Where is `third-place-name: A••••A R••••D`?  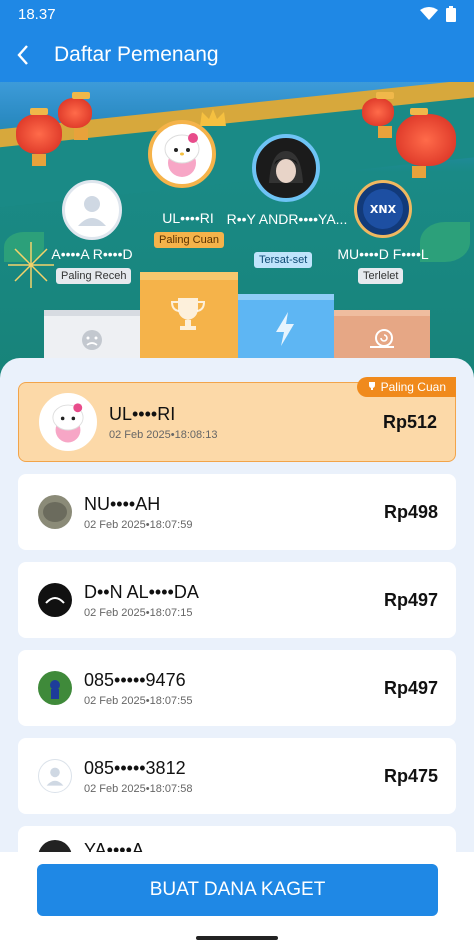 third-place-name: A••••A R••••D is located at coordinates (92, 254).